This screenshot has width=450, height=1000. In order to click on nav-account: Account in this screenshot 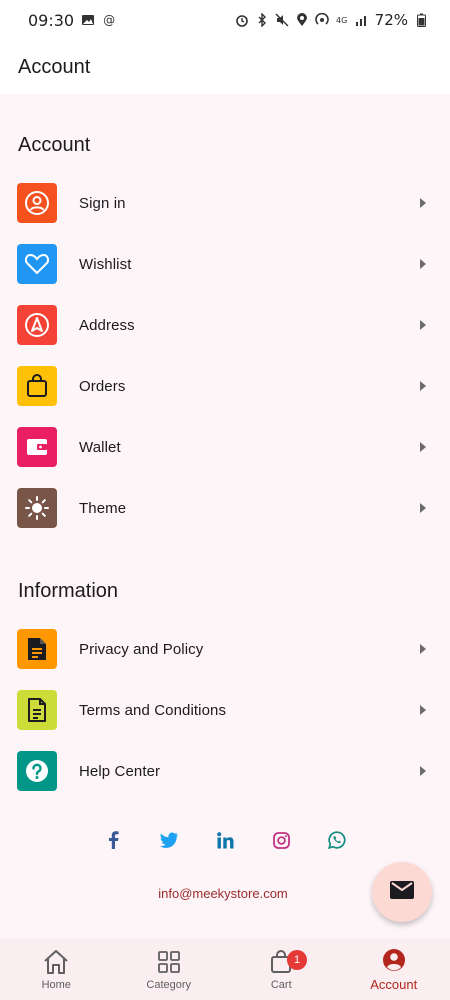, I will do `click(394, 969)`.